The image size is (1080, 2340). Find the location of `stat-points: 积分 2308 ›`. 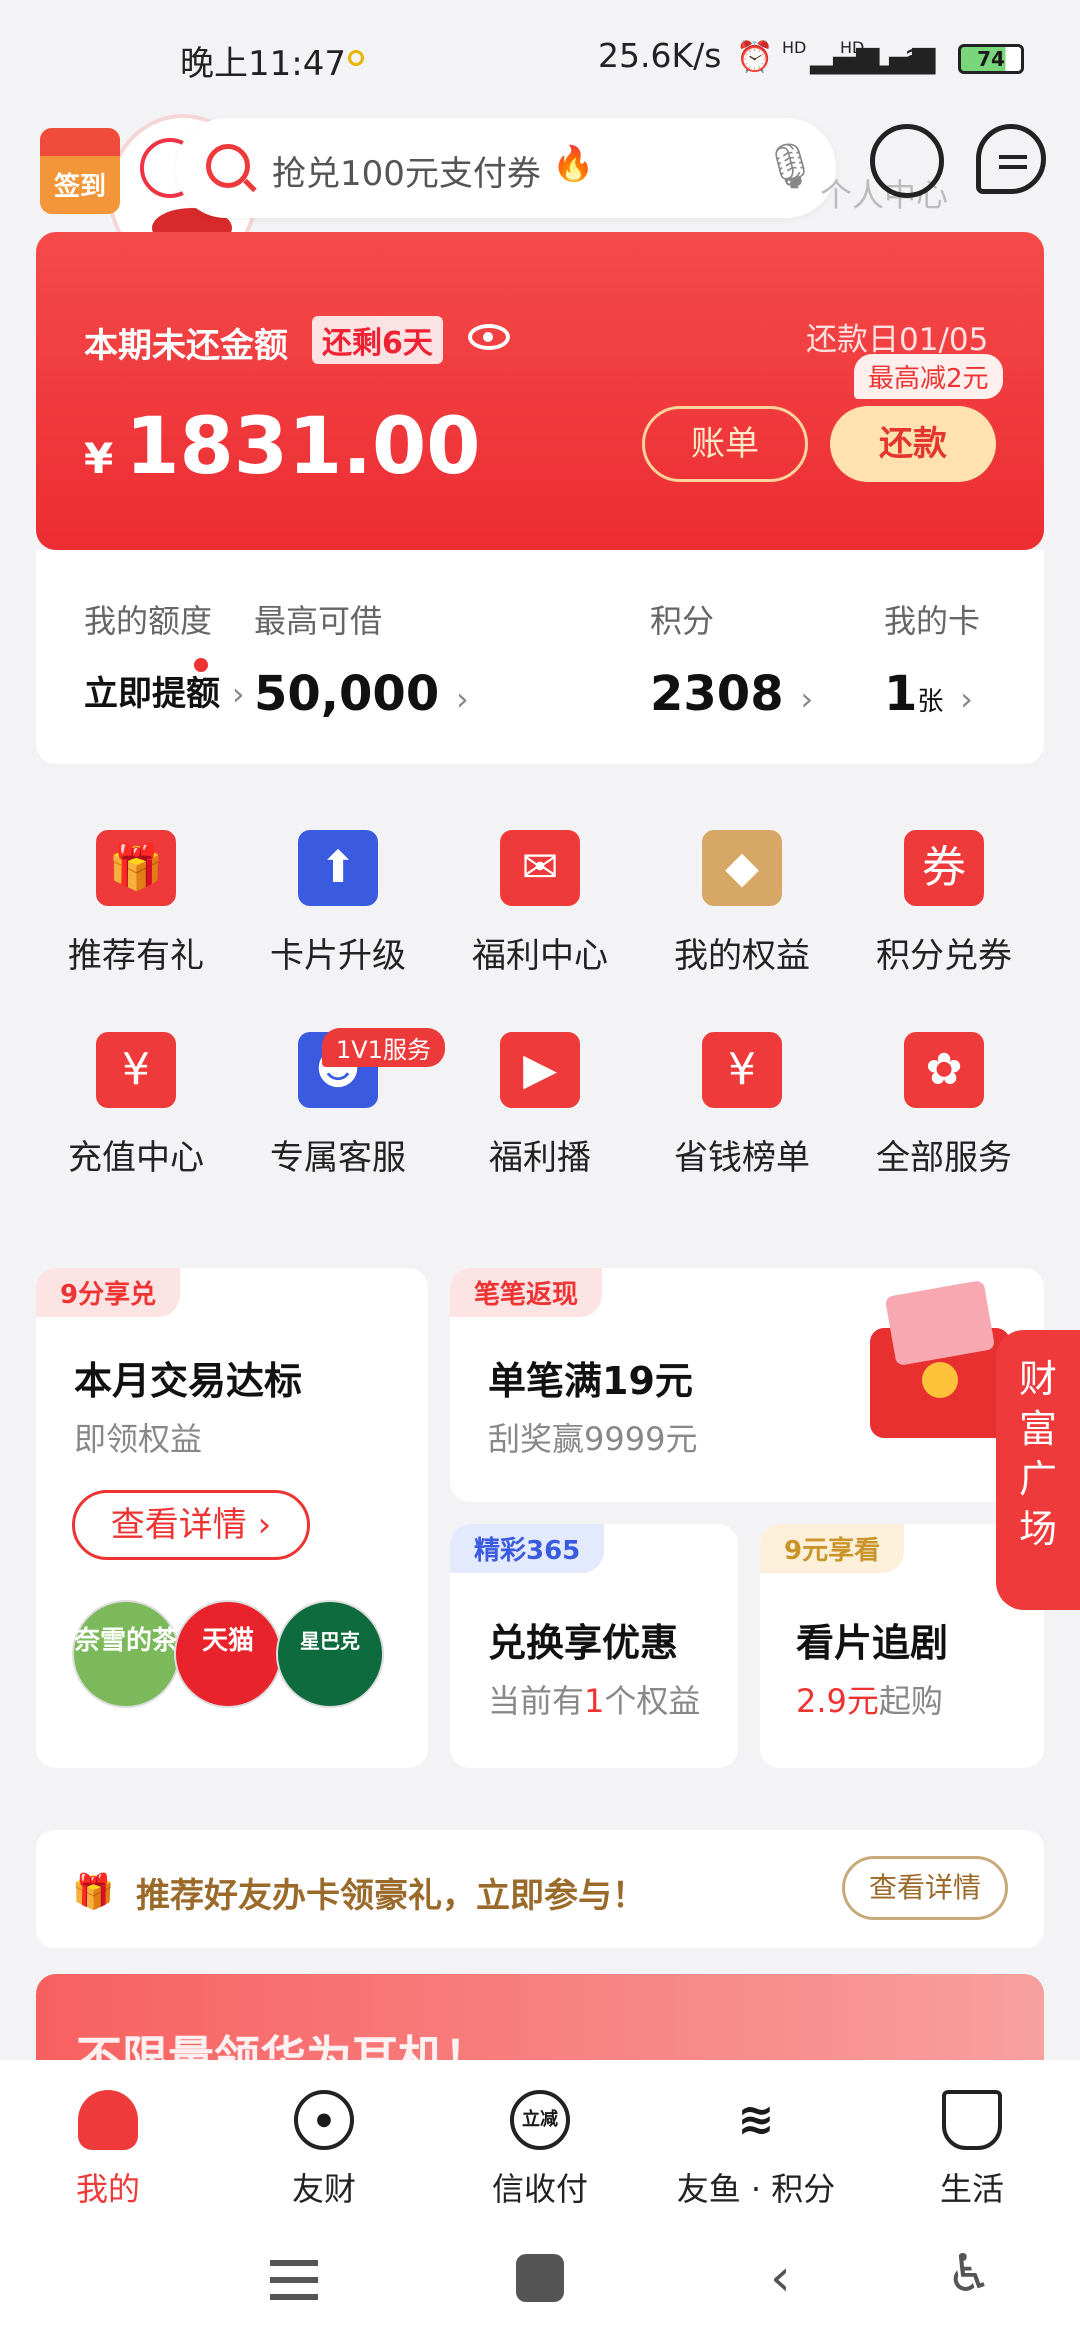

stat-points: 积分 2308 › is located at coordinates (731, 659).